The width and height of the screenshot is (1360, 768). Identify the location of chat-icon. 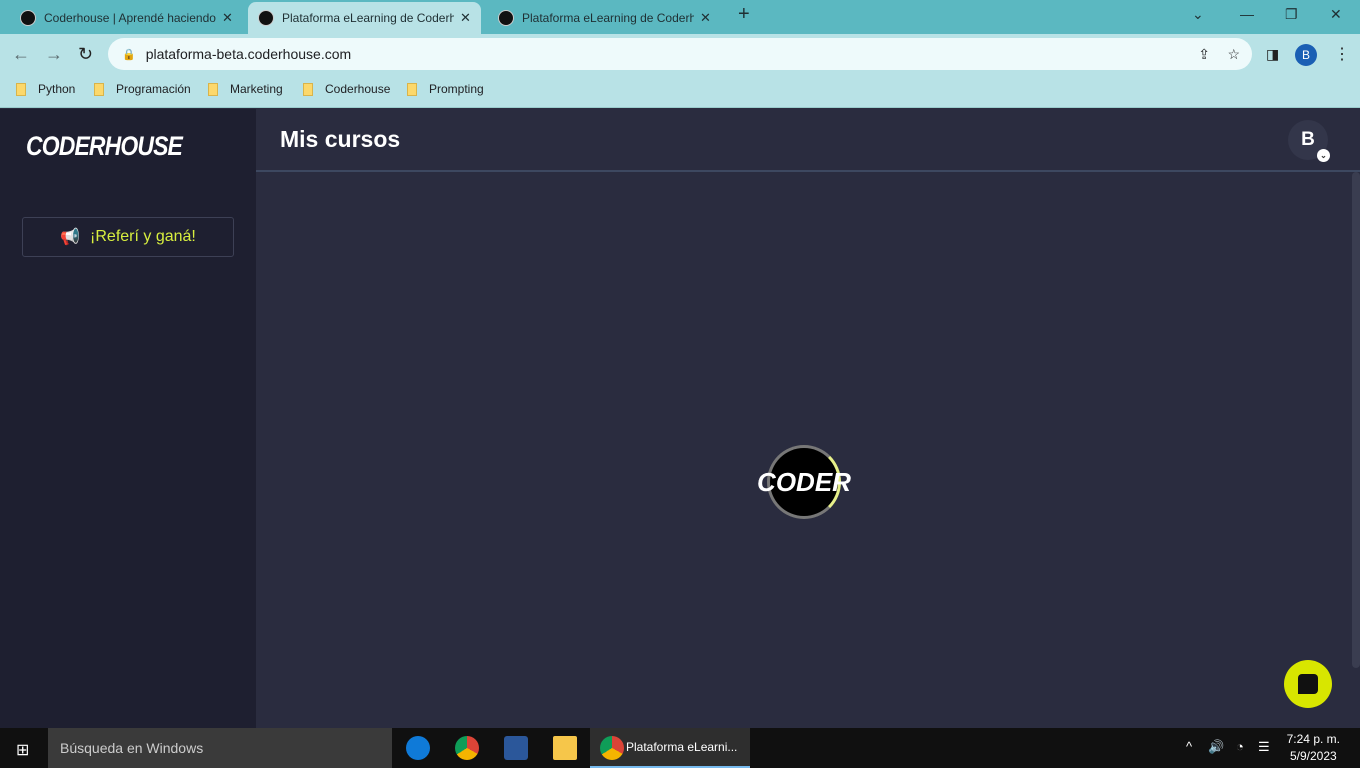
(1308, 684).